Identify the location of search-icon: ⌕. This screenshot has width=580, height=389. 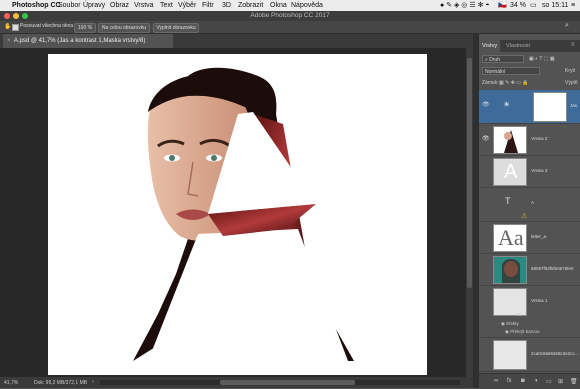
(567, 26).